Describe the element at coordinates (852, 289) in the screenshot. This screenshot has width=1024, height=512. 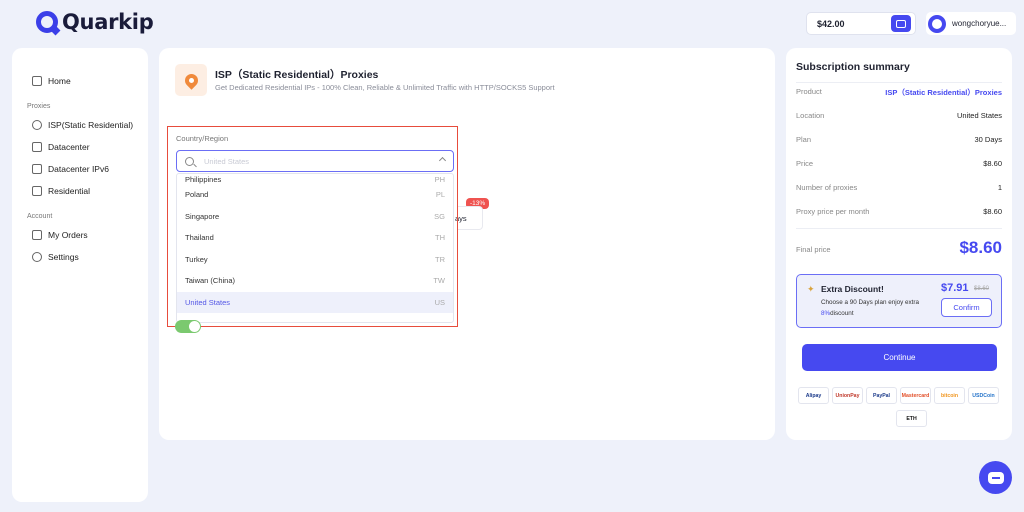
I see `discount-title: Extra Discount!` at that location.